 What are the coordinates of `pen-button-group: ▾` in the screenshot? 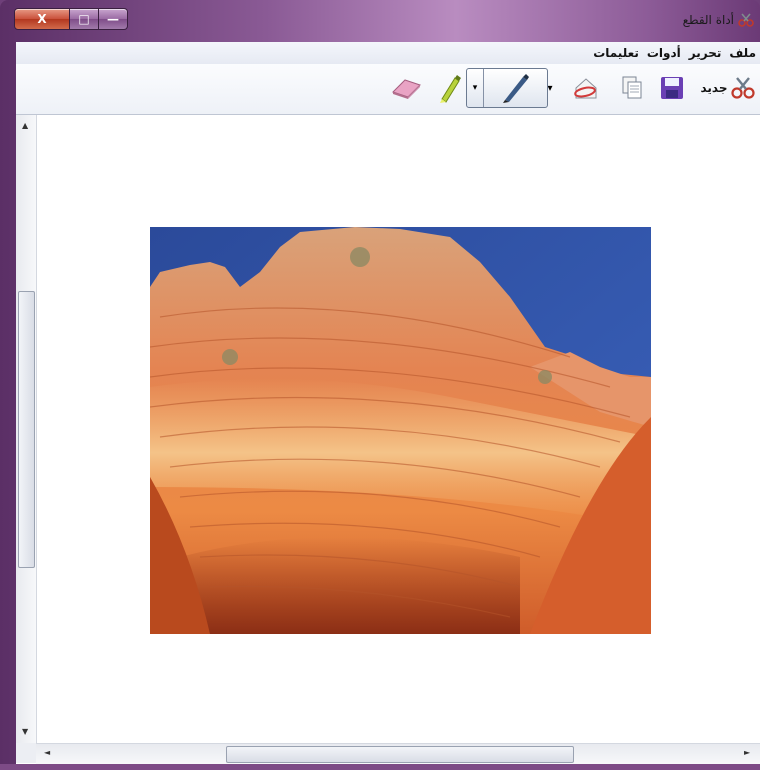 It's located at (507, 88).